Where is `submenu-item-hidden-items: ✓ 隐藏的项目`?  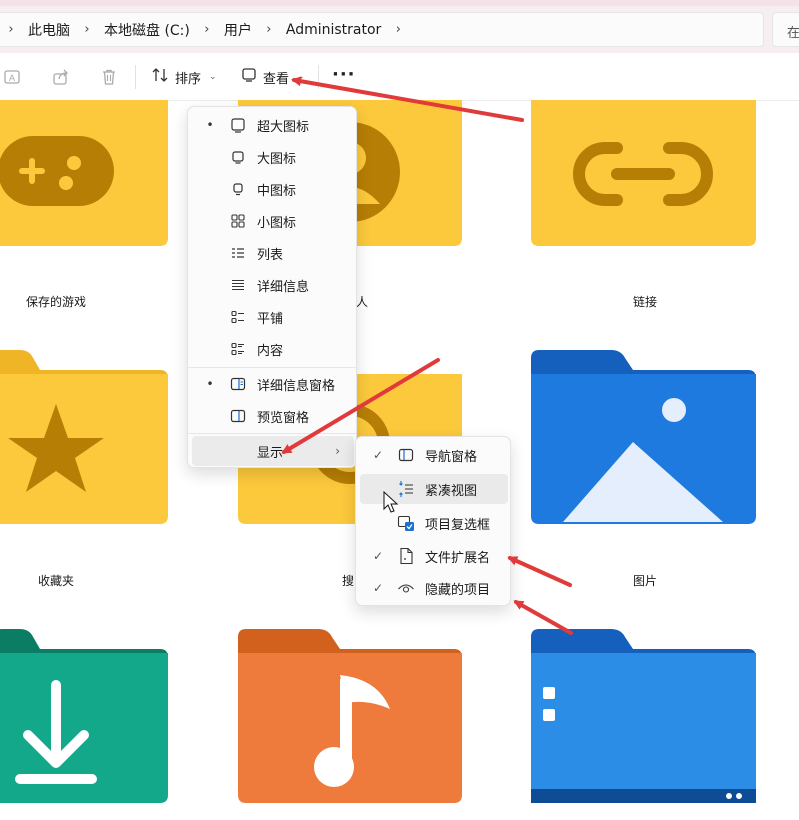 submenu-item-hidden-items: ✓ 隐藏的项目 is located at coordinates (434, 588).